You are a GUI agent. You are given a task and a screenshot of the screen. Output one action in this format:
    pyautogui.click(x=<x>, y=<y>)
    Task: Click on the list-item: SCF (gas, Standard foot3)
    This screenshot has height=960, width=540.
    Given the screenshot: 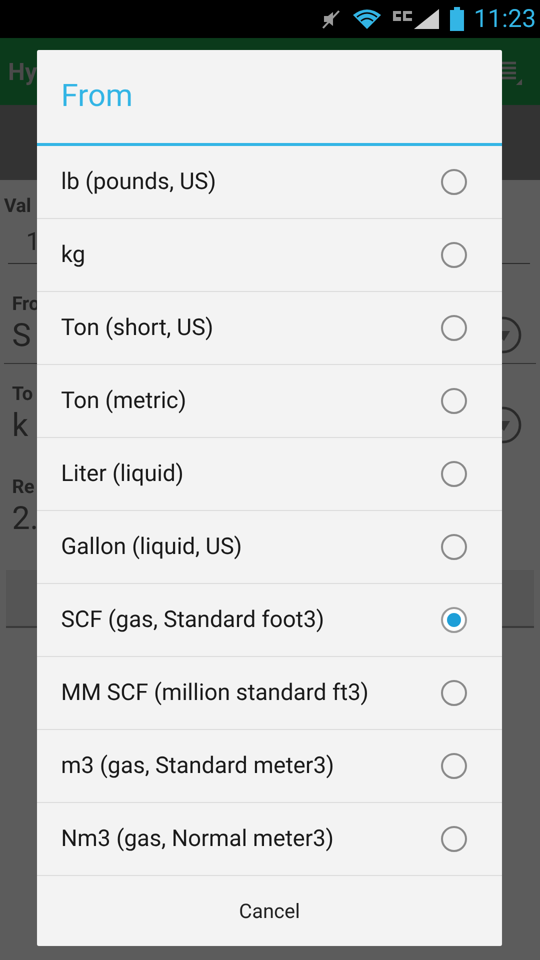 What is the action you would take?
    pyautogui.click(x=269, y=620)
    